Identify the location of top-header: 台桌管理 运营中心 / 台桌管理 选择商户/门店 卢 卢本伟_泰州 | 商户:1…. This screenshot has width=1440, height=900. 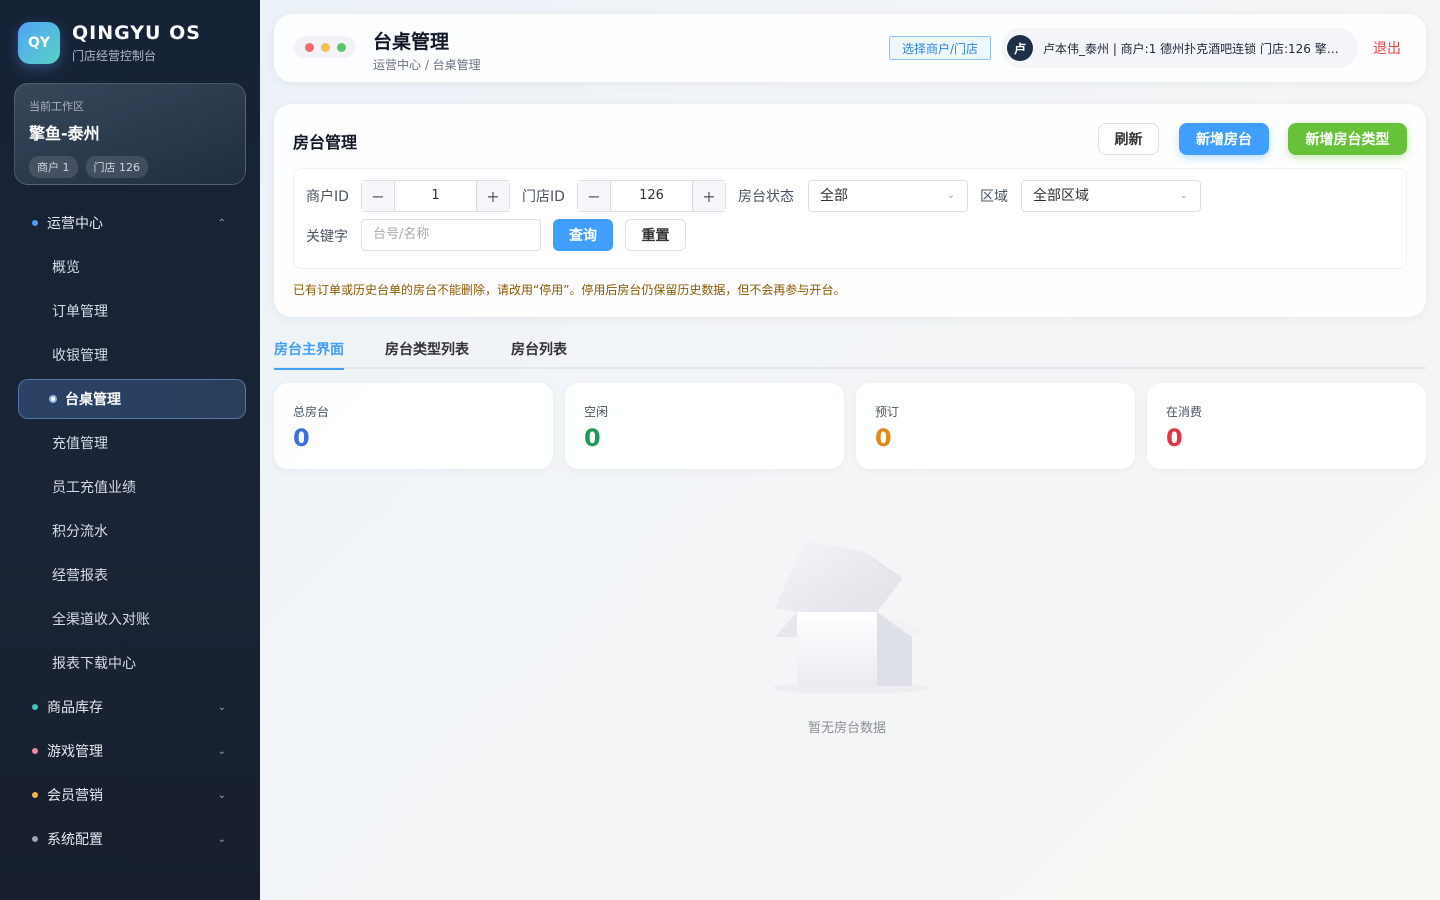
(850, 48).